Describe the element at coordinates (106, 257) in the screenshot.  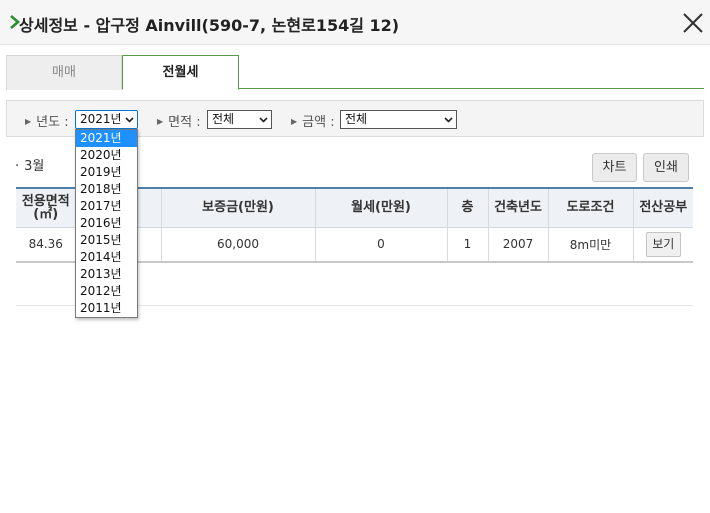
I see `year-option: 2014년` at that location.